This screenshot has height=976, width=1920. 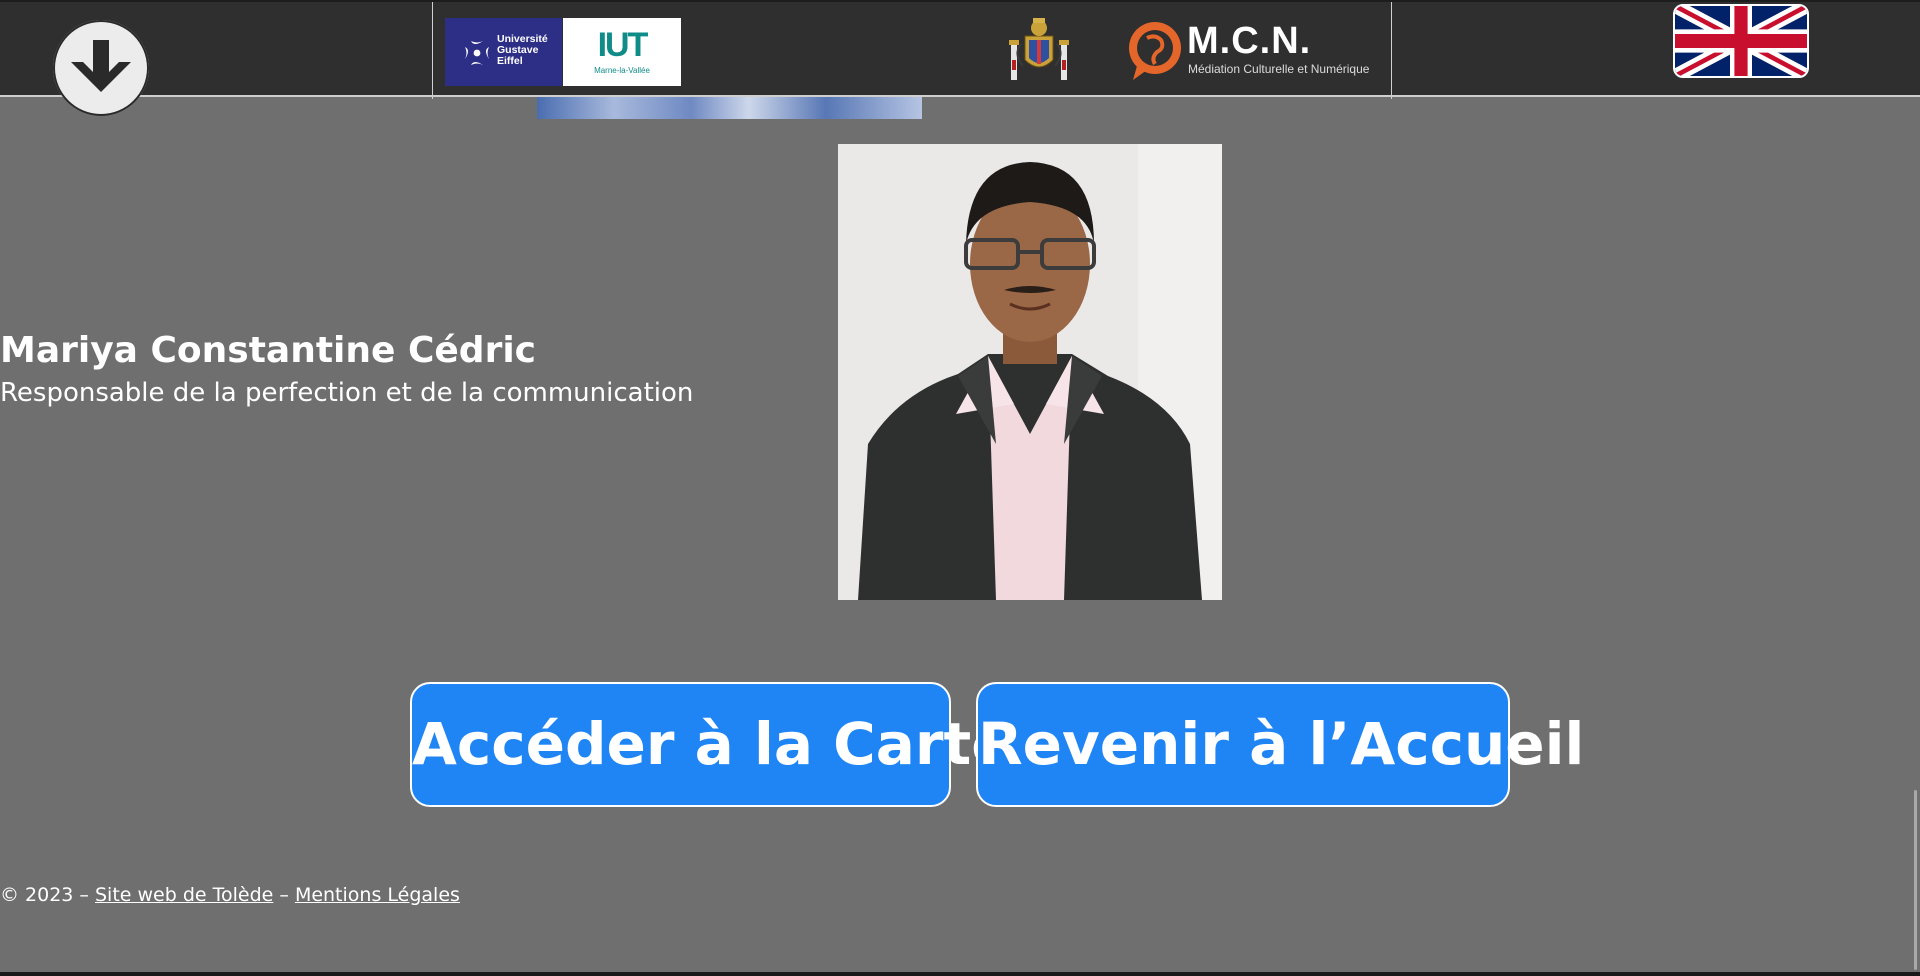 I want to click on scroll-down-button, so click(x=101, y=68).